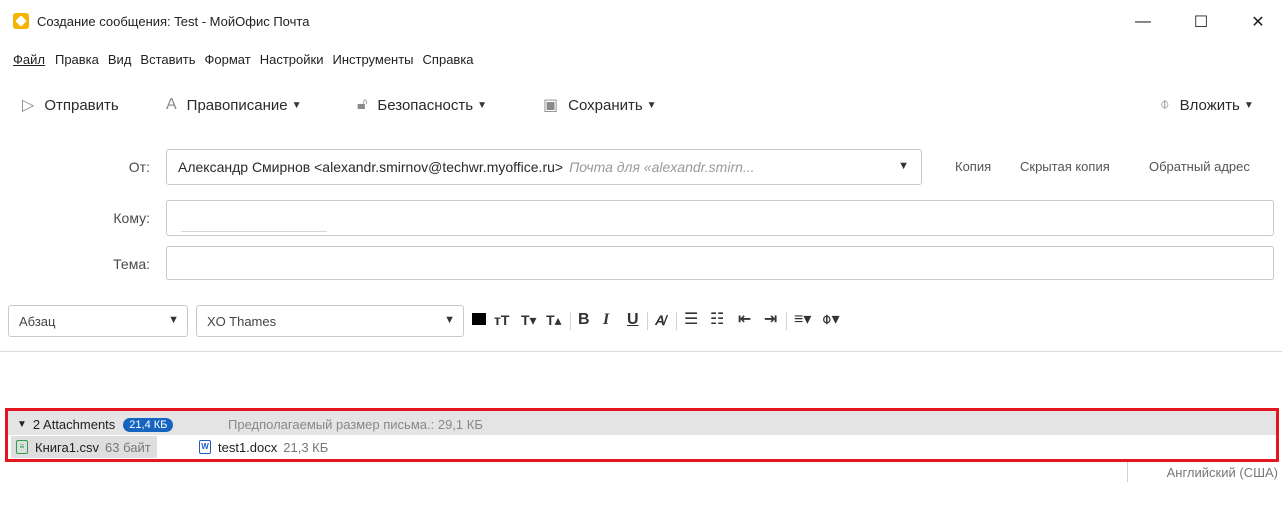  I want to click on attachment-name: Книга1.csv, so click(67, 447).